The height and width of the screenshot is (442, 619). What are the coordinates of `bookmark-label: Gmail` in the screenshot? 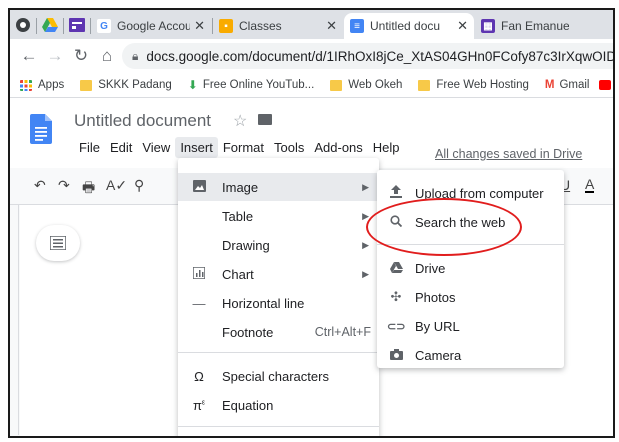 It's located at (574, 85).